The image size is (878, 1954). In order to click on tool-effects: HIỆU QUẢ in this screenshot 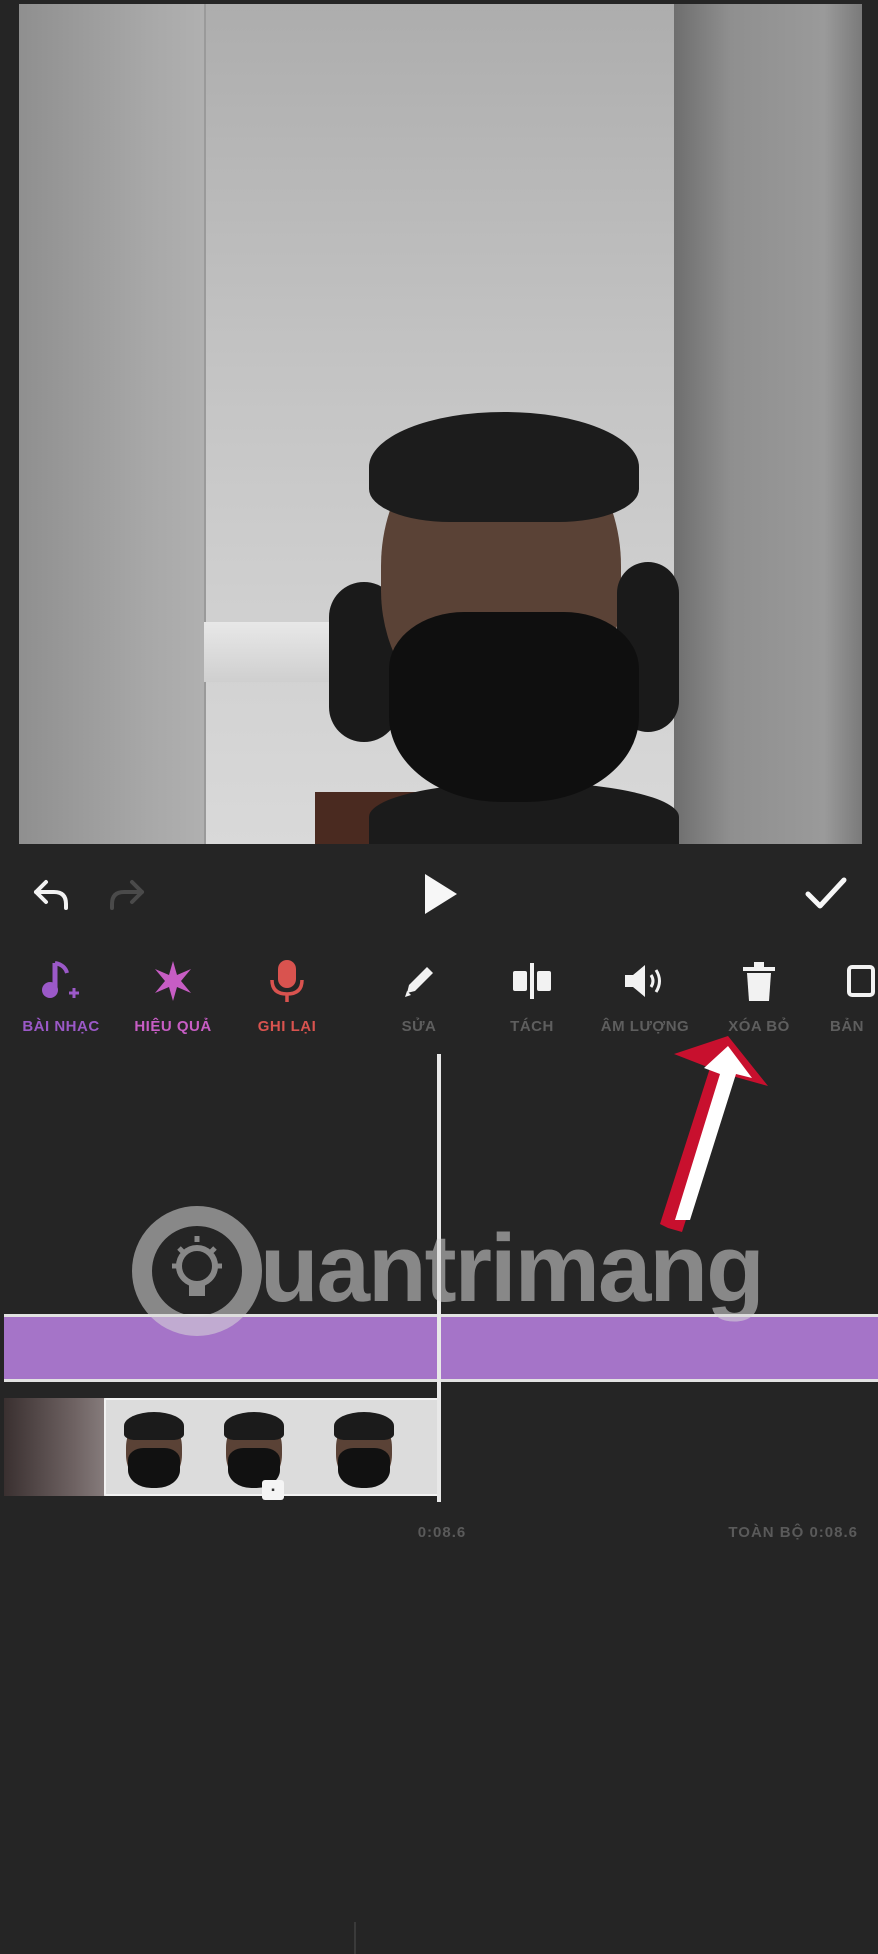, I will do `click(173, 1000)`.